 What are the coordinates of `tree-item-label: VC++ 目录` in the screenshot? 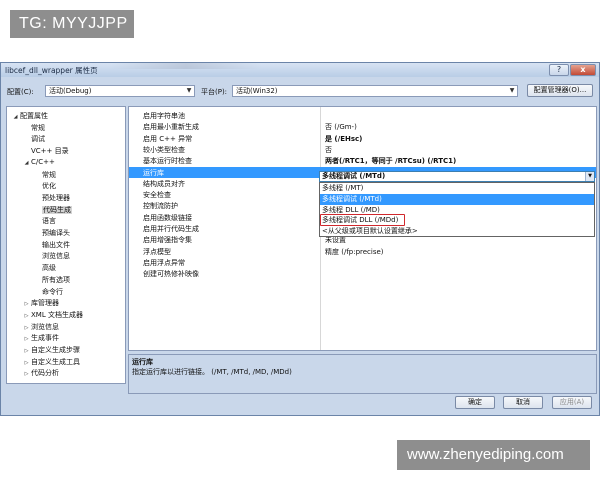 It's located at (50, 151).